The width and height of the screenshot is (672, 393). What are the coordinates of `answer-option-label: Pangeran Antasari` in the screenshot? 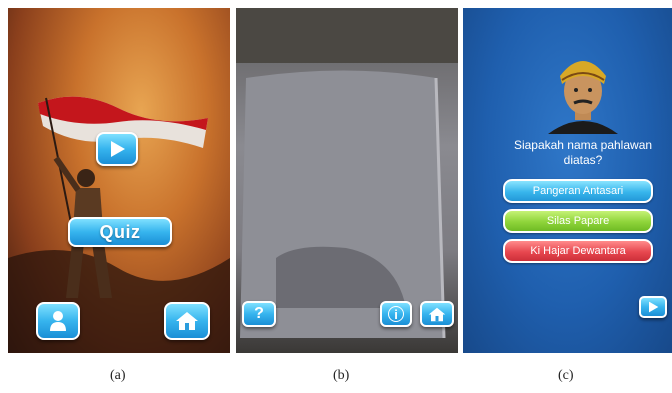 It's located at (578, 191).